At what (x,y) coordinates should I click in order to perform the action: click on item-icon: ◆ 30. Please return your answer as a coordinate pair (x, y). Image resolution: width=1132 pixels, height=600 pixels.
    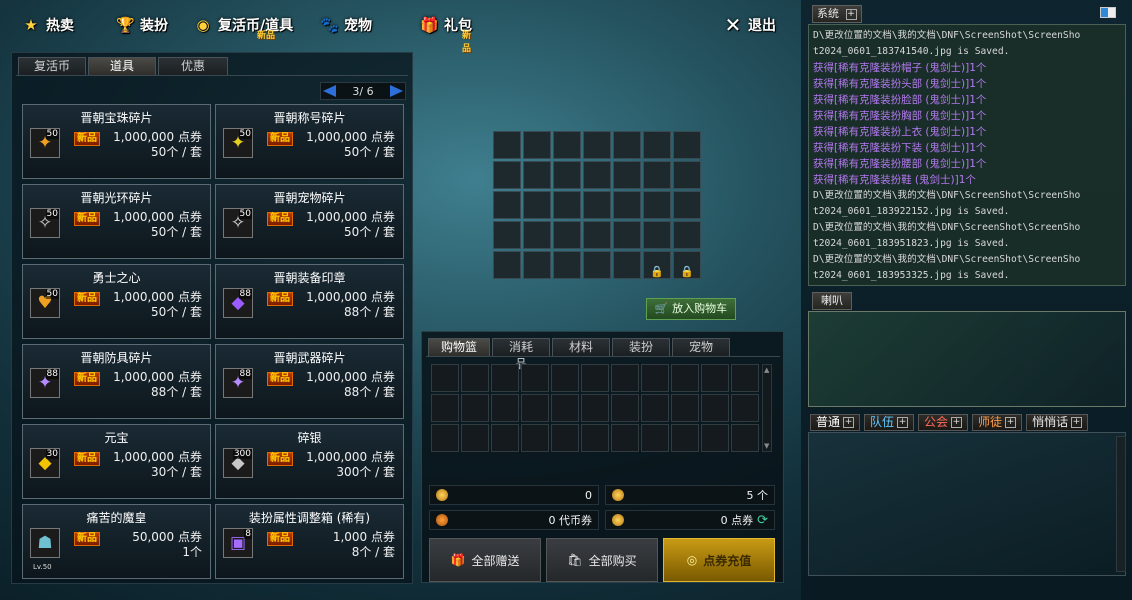
    Looking at the image, I should click on (45, 463).